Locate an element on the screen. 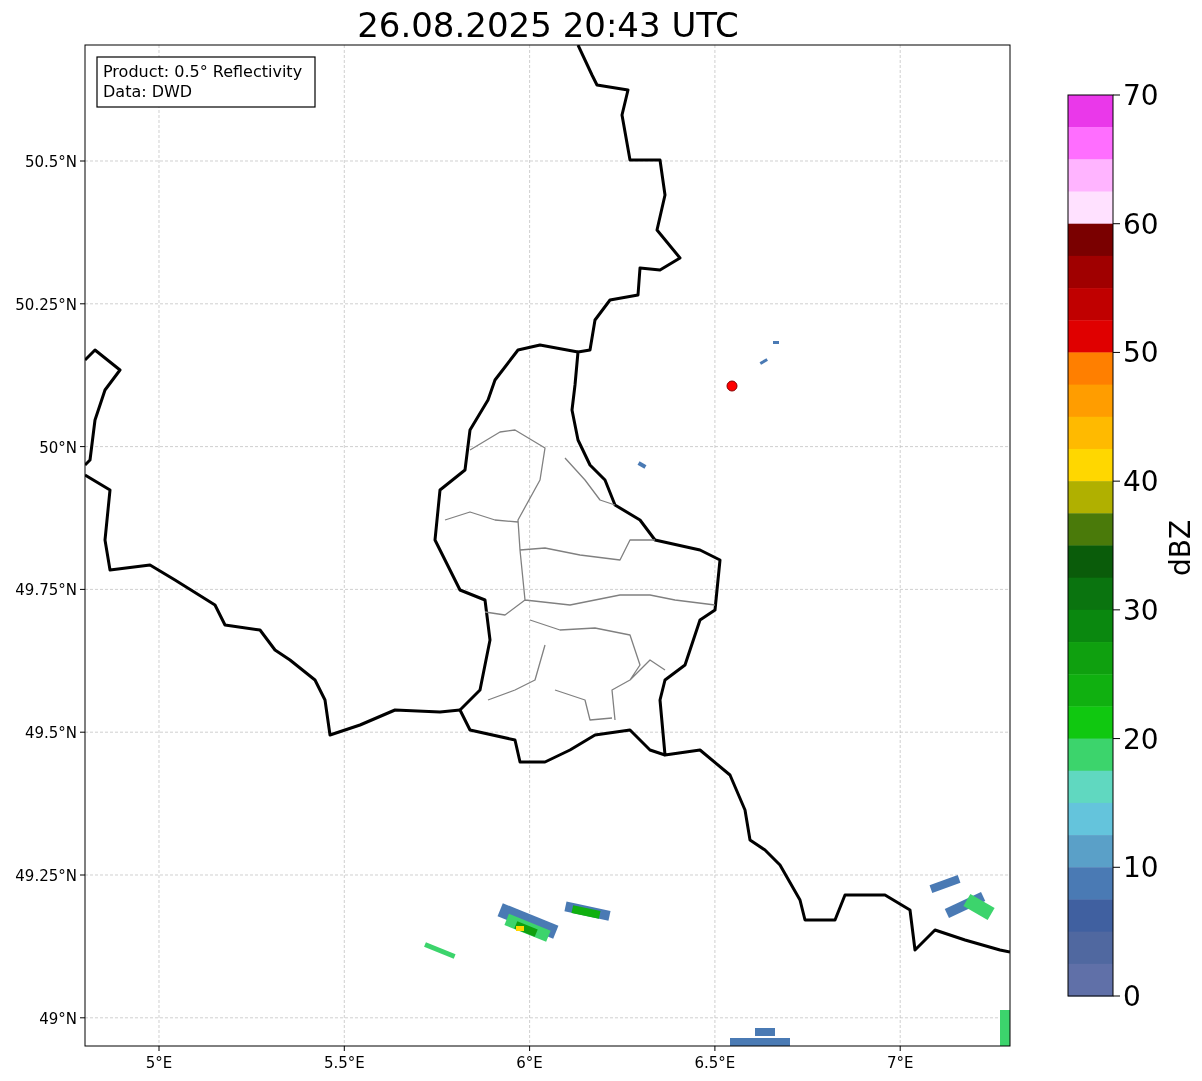 This screenshot has height=1081, width=1202. colorbar-tick-label: 50 is located at coordinates (1141, 353).